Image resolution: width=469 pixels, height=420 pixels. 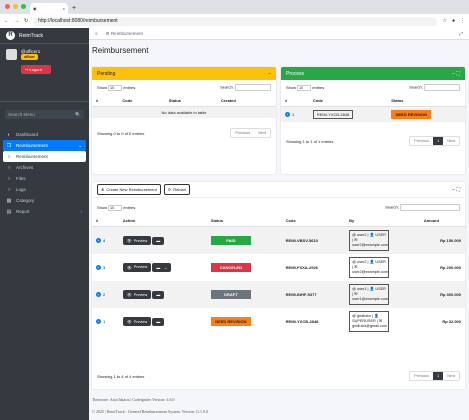 I want to click on sidebar-item-reimbursement: ○ Reimbursement, so click(x=44, y=156).